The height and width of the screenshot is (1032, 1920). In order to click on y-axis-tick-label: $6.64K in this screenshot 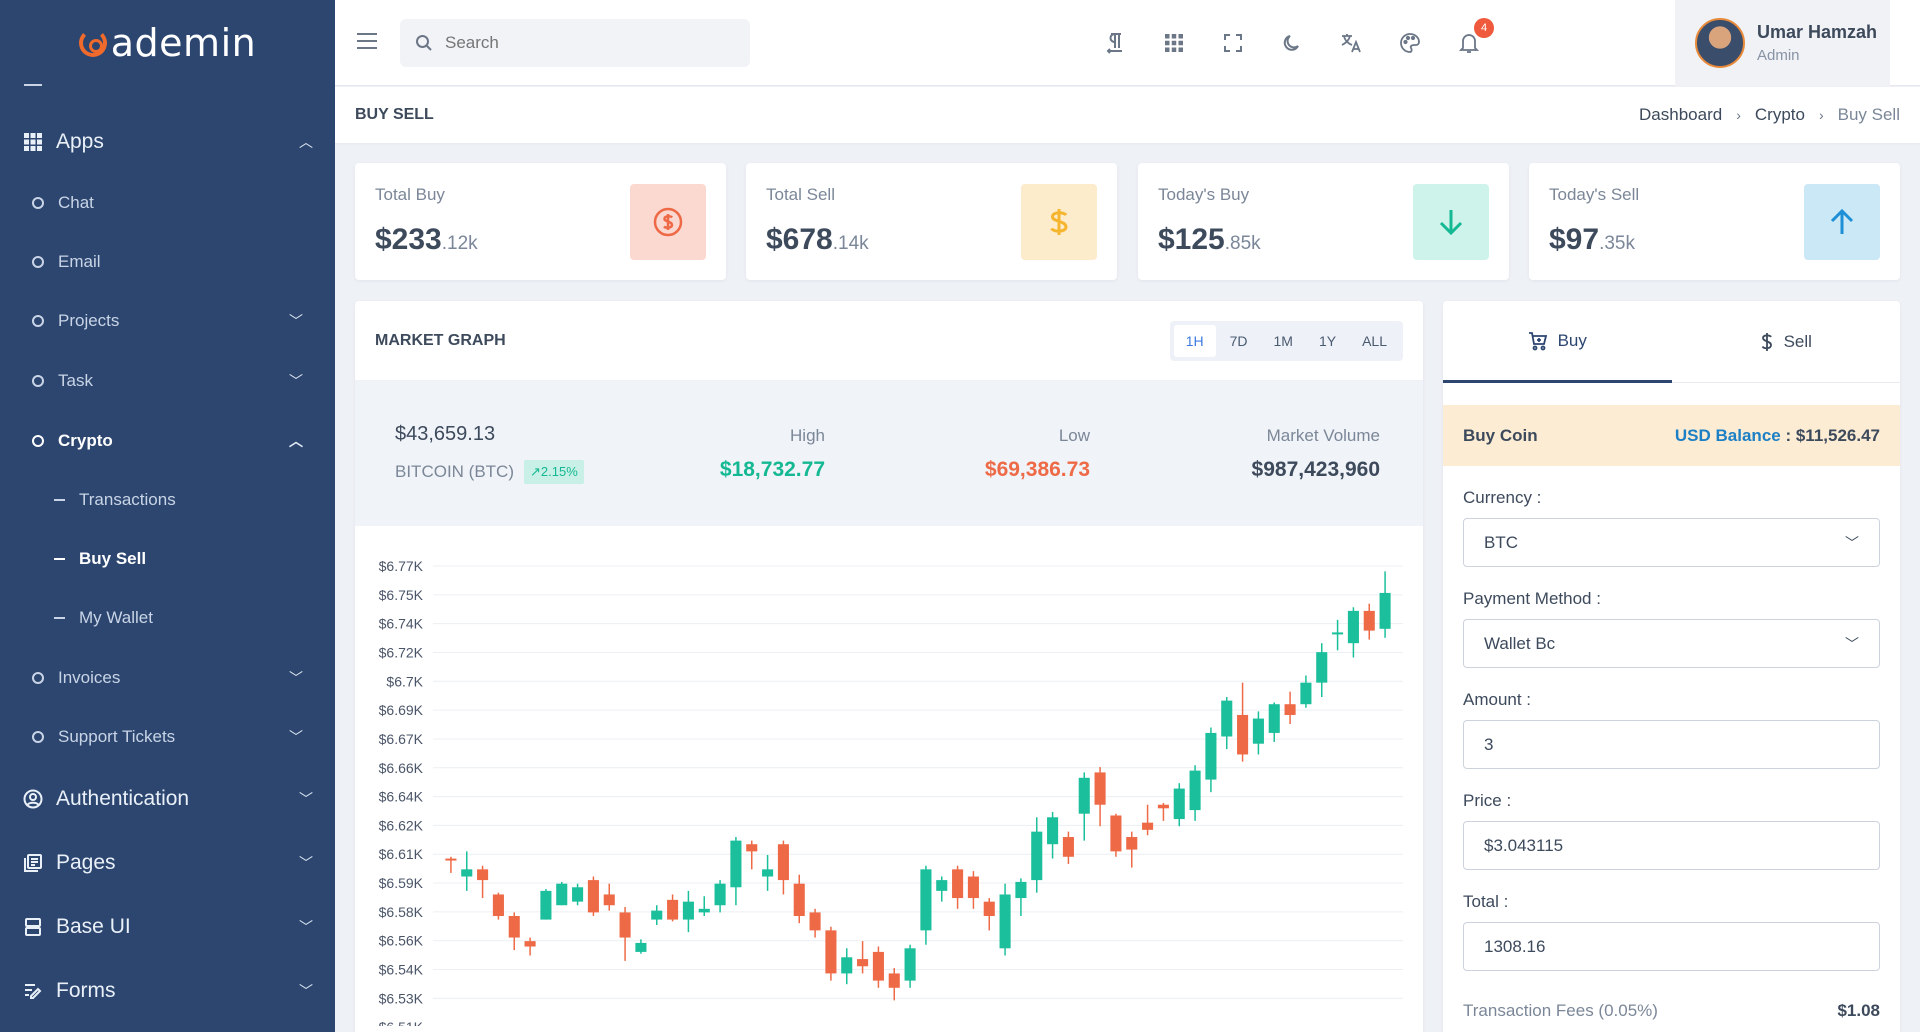, I will do `click(401, 797)`.